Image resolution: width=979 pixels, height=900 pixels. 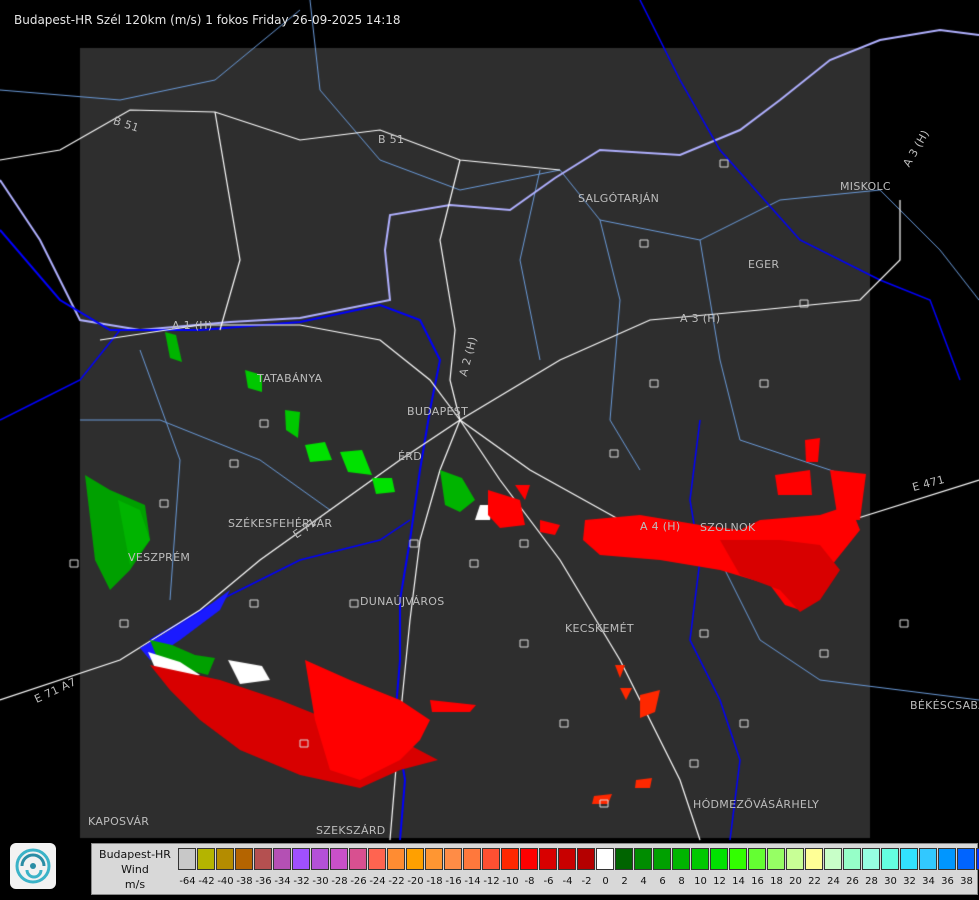 I want to click on city-label: KAPOSVÁR, so click(x=119, y=821).